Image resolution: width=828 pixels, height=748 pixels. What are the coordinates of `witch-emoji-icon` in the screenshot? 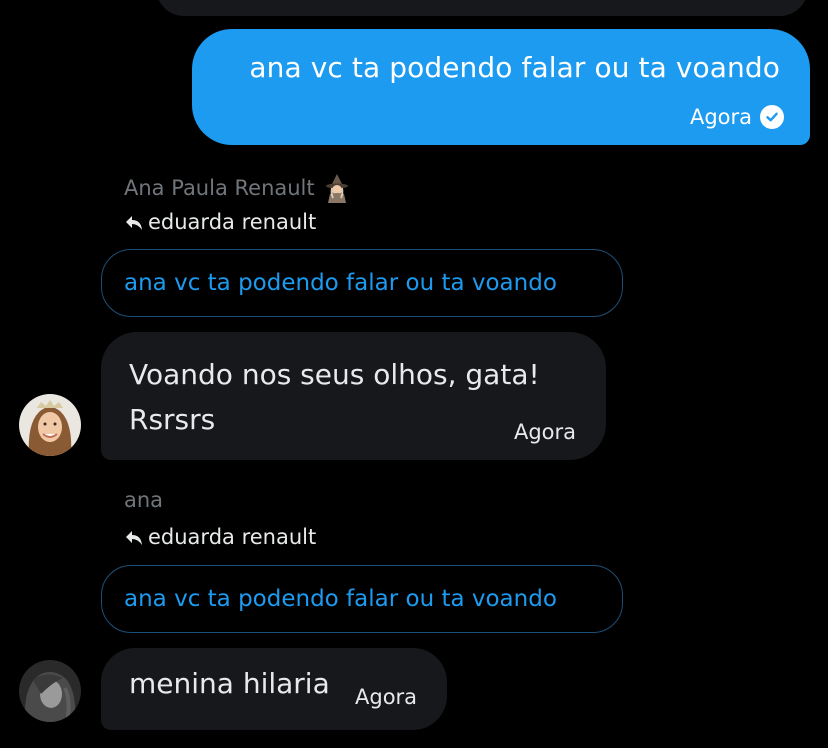 It's located at (337, 188).